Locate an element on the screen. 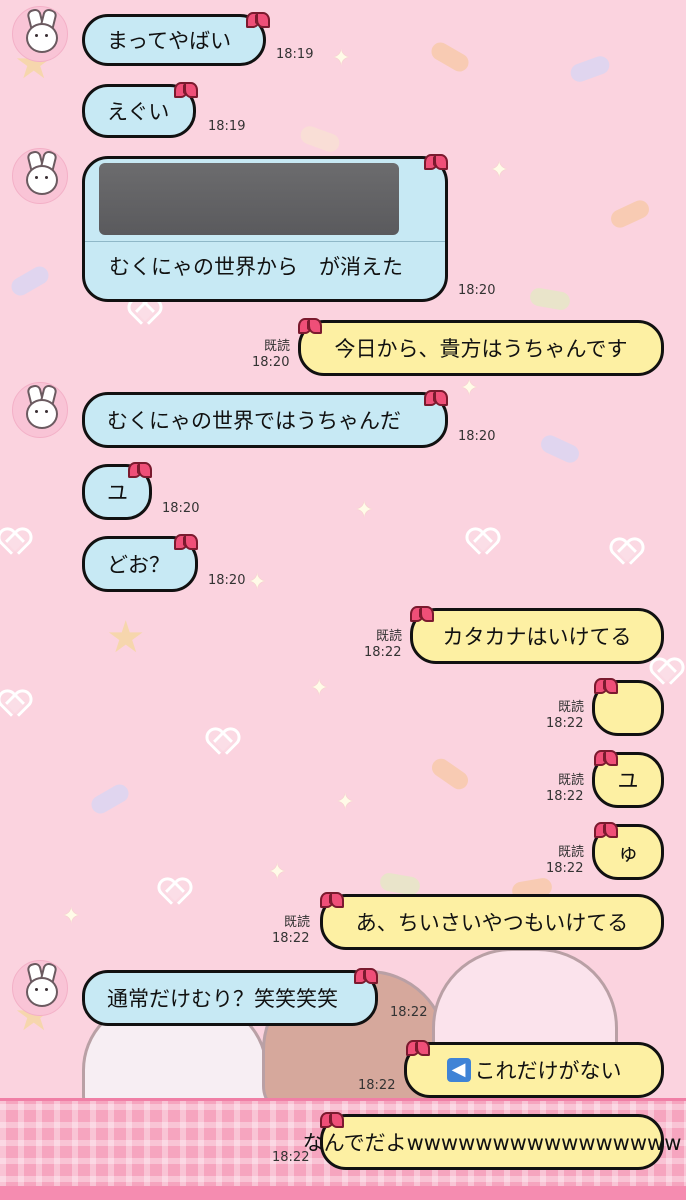 The height and width of the screenshot is (1200, 686). outgoing-message-bubble: 今日から、貴方はうちゃんです is located at coordinates (481, 348).